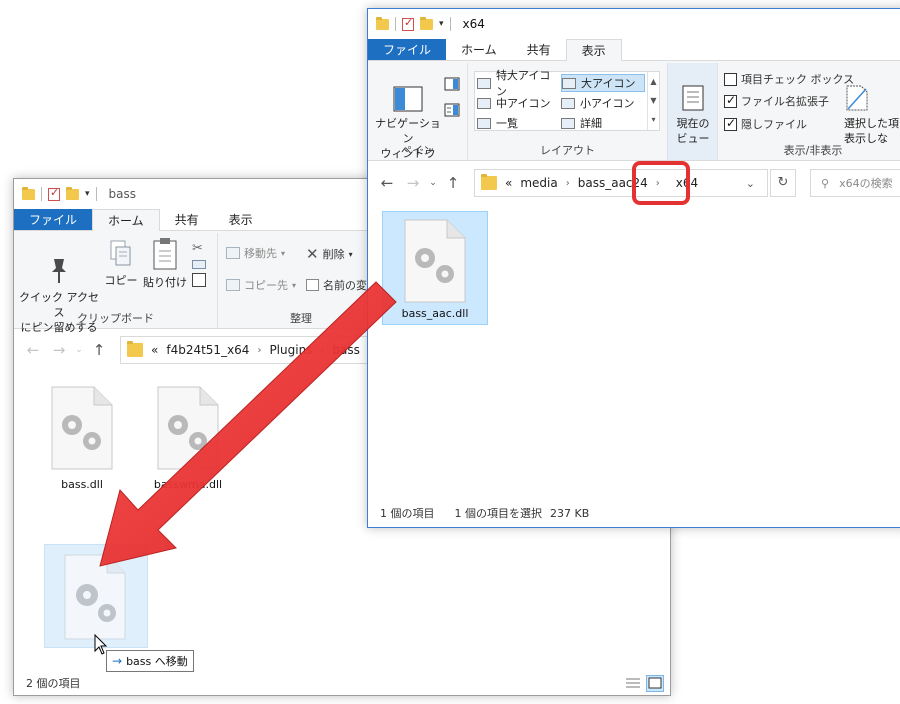 This screenshot has width=900, height=704. I want to click on drag-direction-arrow, so click(248, 424).